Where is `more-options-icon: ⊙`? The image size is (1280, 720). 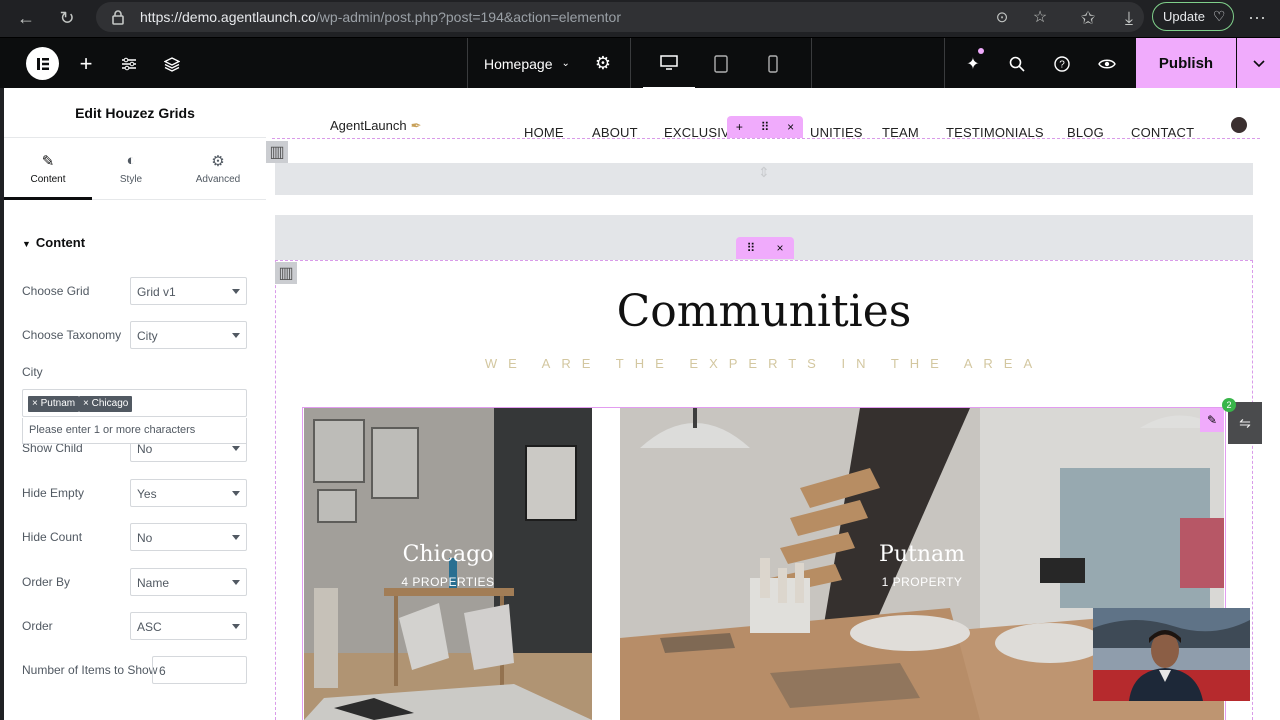 more-options-icon: ⊙ is located at coordinates (1002, 17).